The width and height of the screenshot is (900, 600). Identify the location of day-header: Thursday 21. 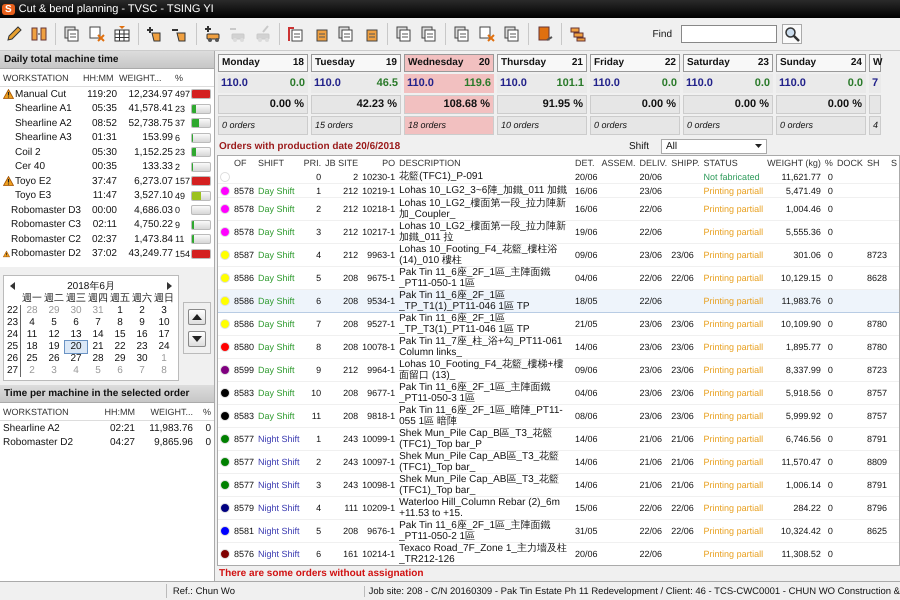
(542, 63).